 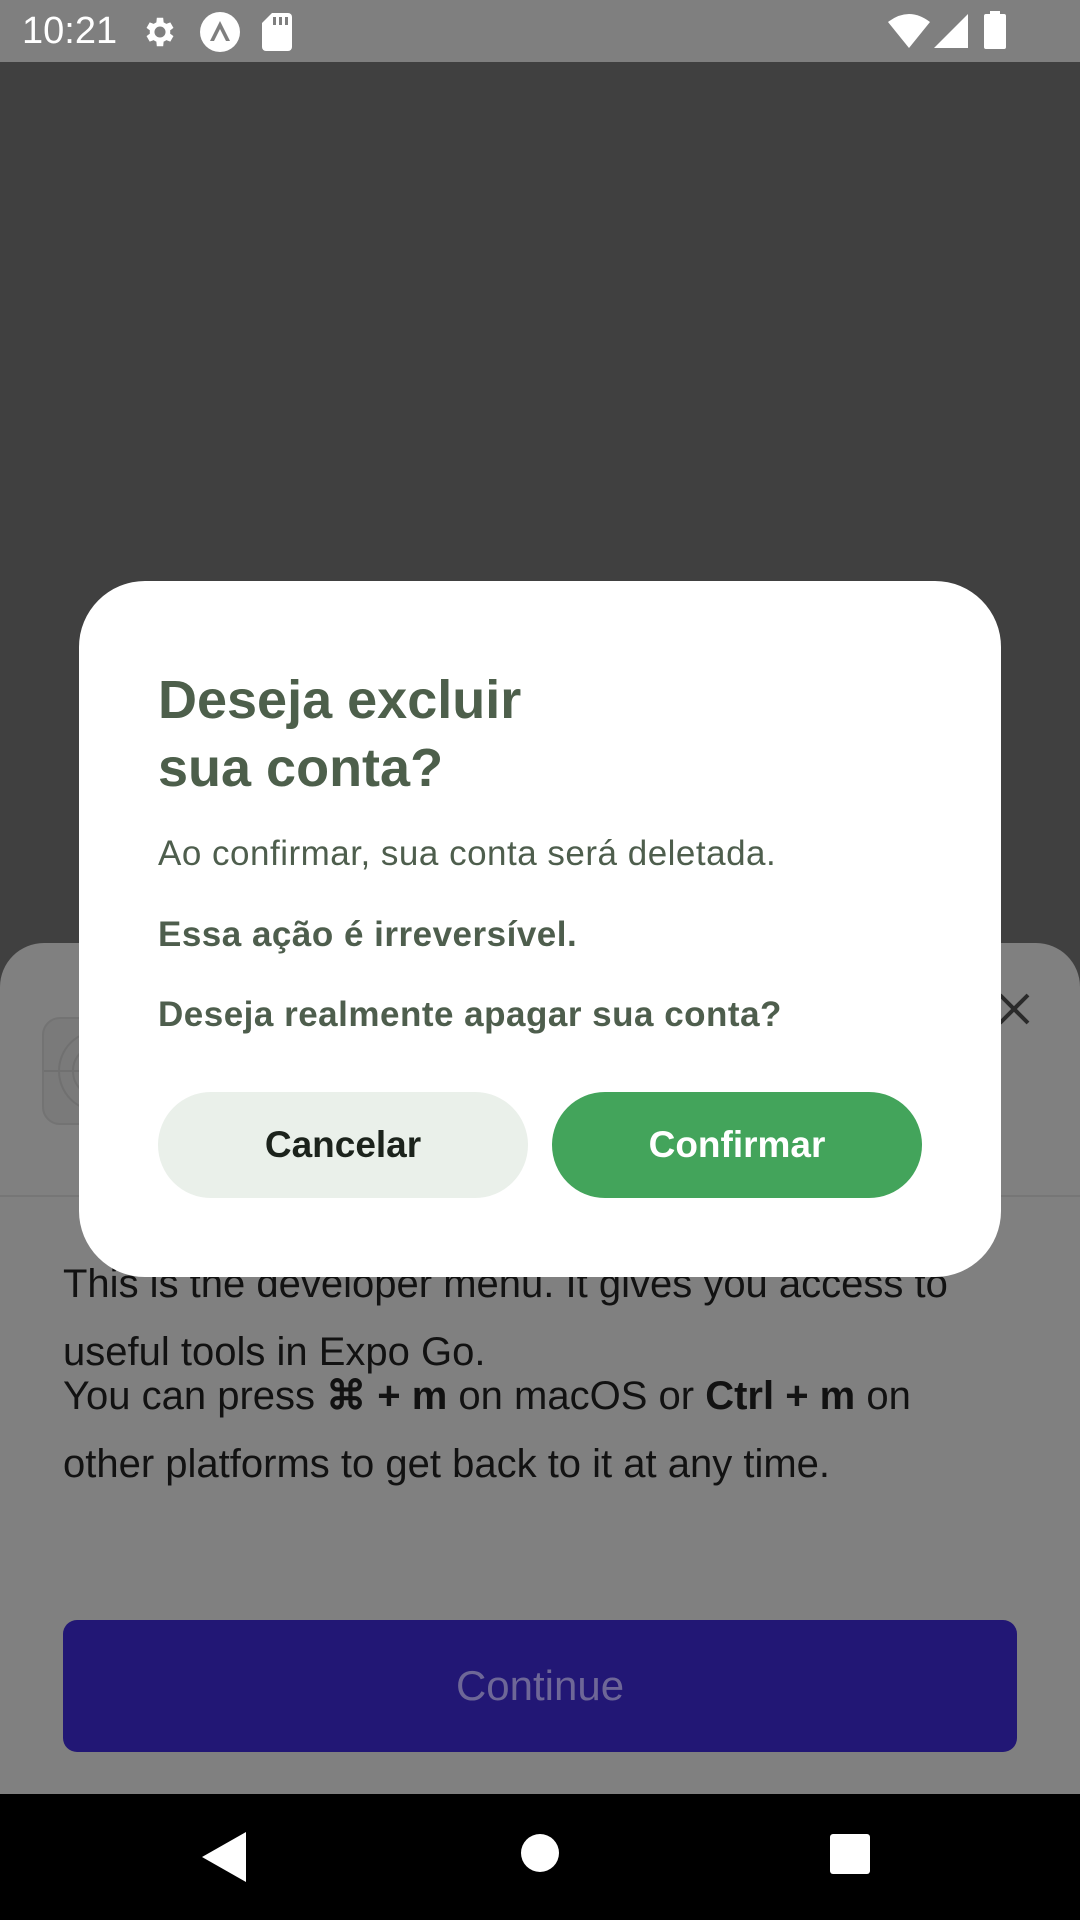 What do you see at coordinates (340, 734) in the screenshot?
I see `dialog-title: Deseja excluir sua conta?` at bounding box center [340, 734].